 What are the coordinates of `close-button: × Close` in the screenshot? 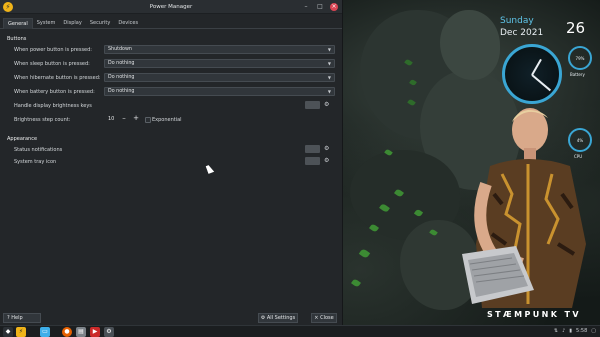 It's located at (324, 318).